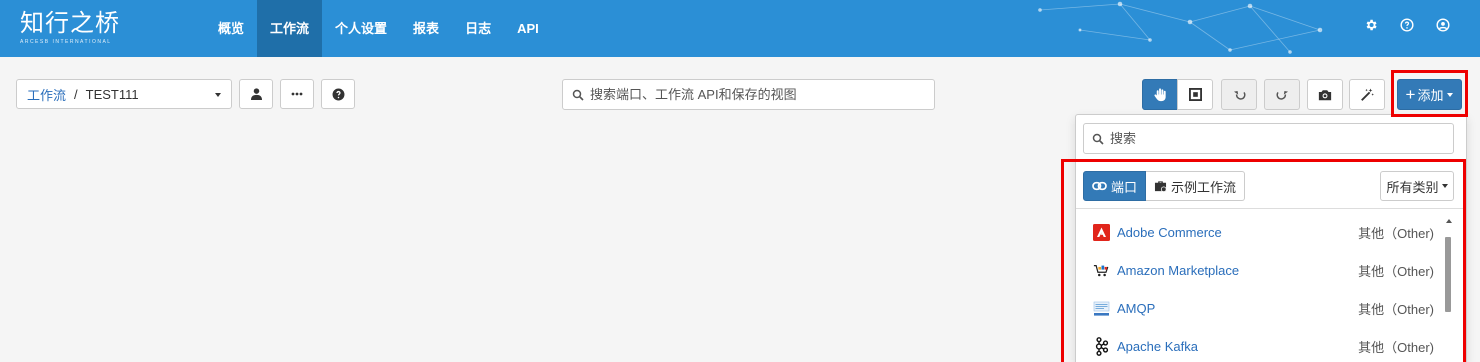  I want to click on apache-kafka-icon, so click(1101, 346).